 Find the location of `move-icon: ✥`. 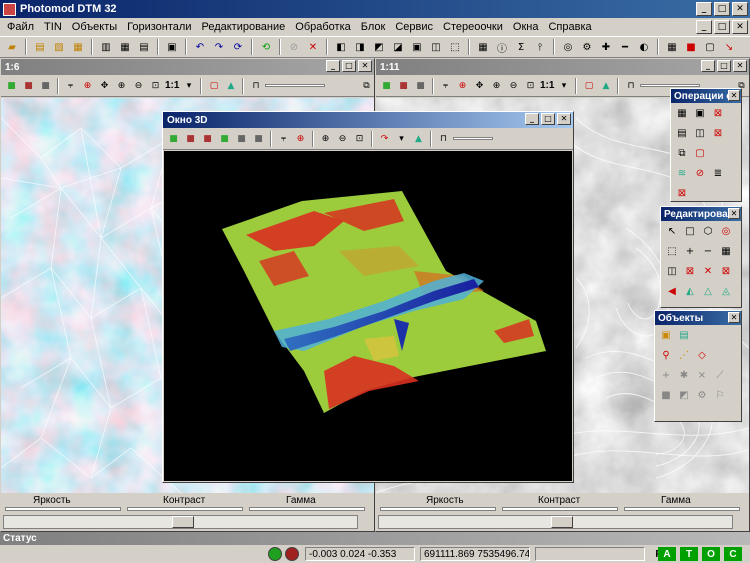

move-icon: ✥ is located at coordinates (104, 85).